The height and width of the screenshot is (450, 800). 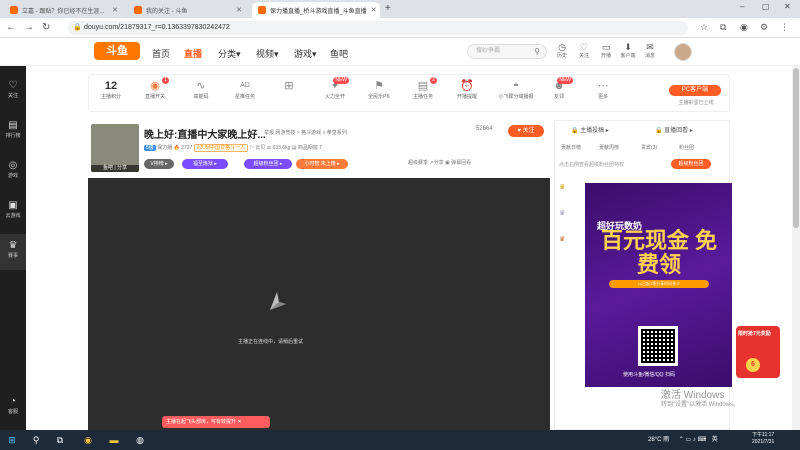 What do you see at coordinates (606, 50) in the screenshot?
I see `start-live-button: ▭ 开播` at bounding box center [606, 50].